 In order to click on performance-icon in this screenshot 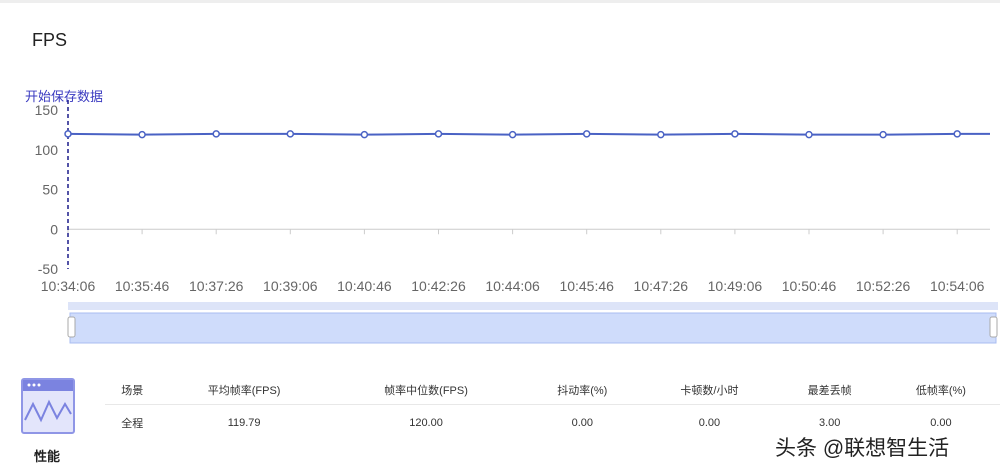, I will do `click(48, 406)`.